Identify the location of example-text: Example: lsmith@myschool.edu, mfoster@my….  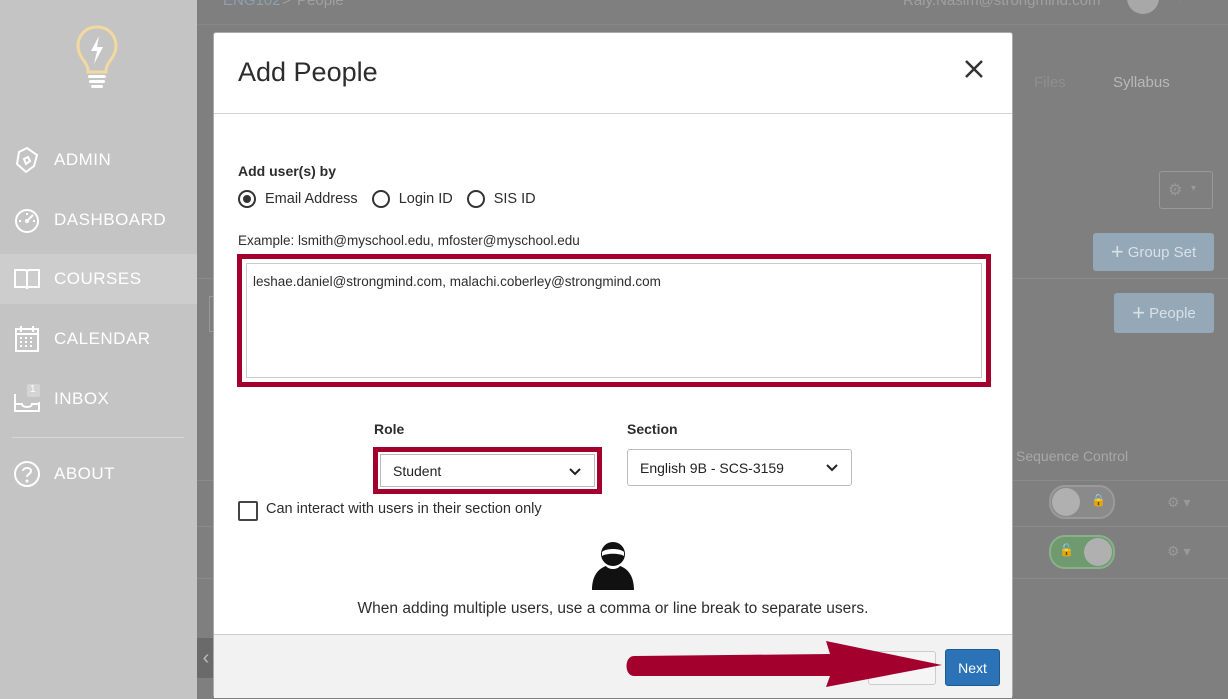
(409, 240).